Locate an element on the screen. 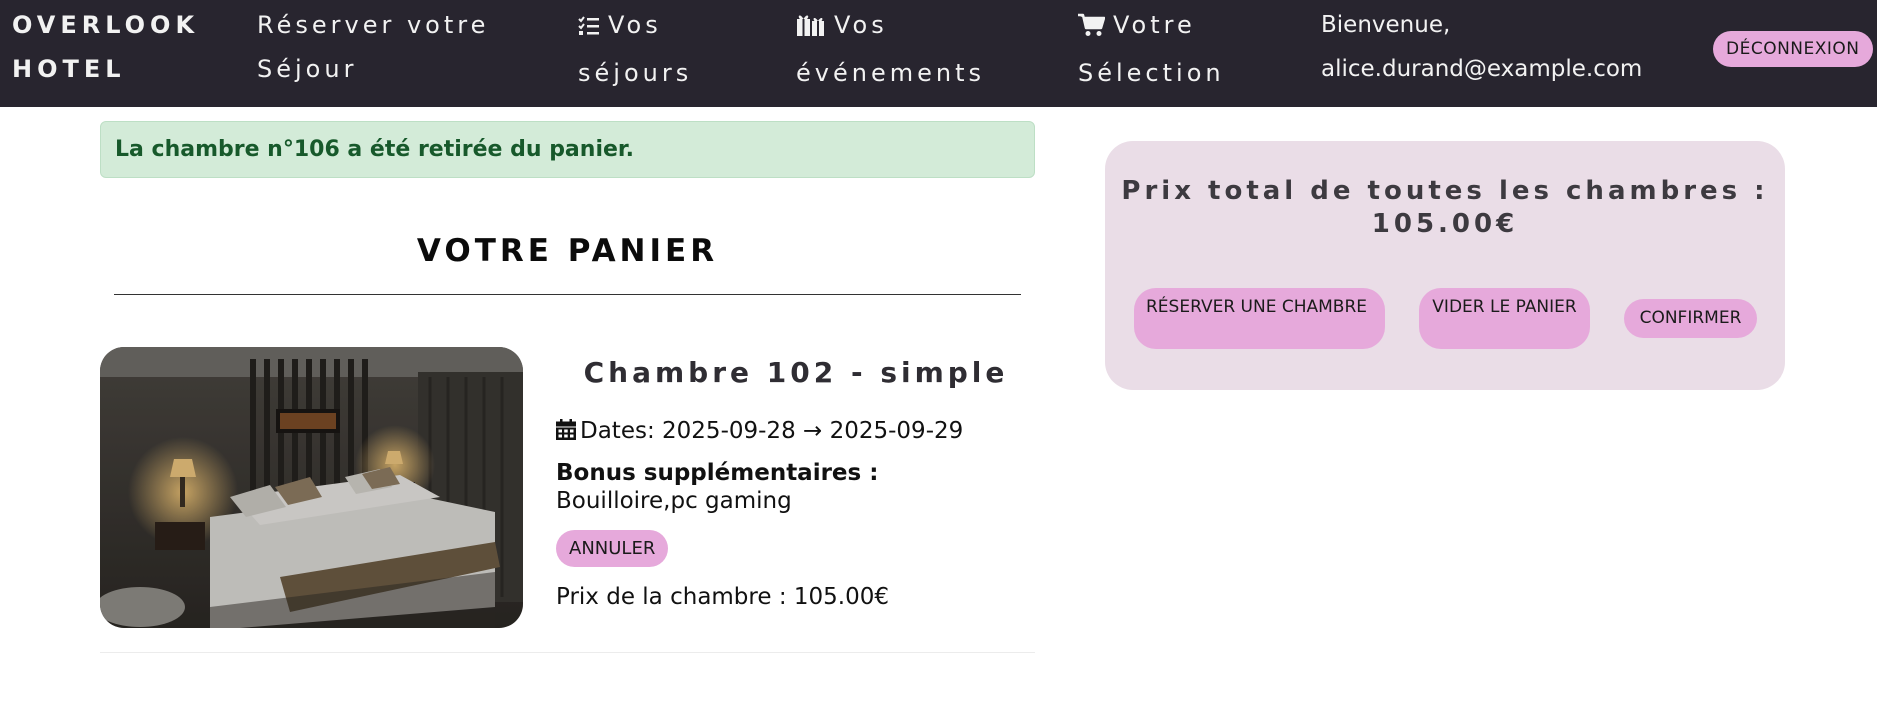 This screenshot has width=1877, height=727. gift-icon is located at coordinates (811, 29).